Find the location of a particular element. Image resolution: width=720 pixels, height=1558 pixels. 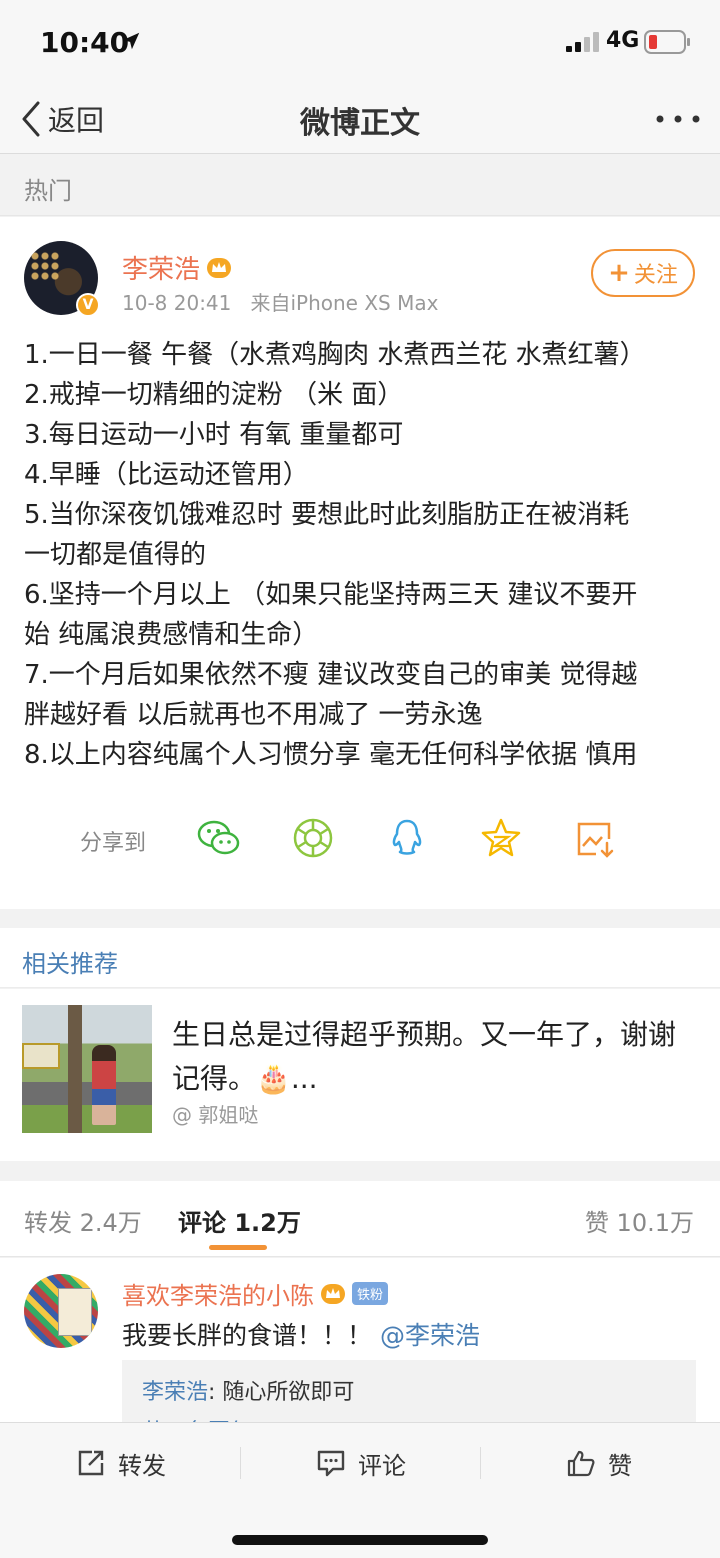

share-row: 分享到 is located at coordinates (360, 841).